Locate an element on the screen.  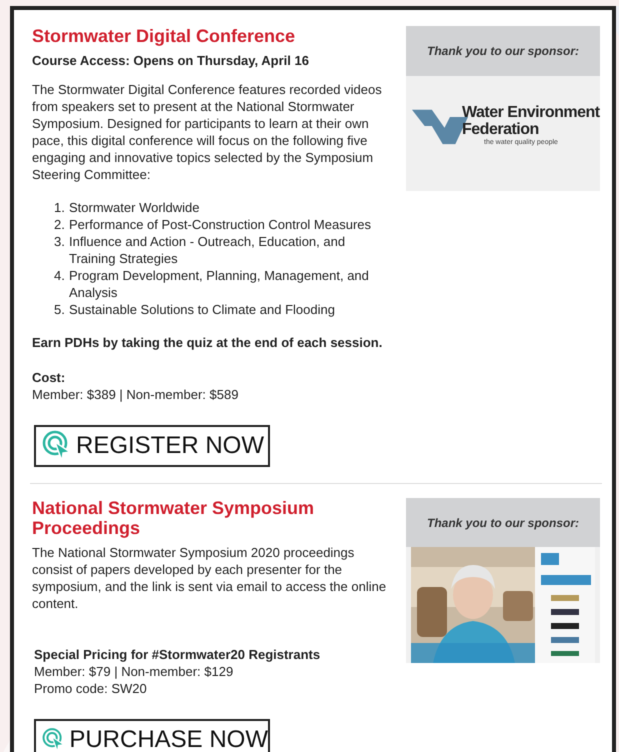
list-item: Program Development, Planning, Management, and Analysis is located at coordinates (219, 284).